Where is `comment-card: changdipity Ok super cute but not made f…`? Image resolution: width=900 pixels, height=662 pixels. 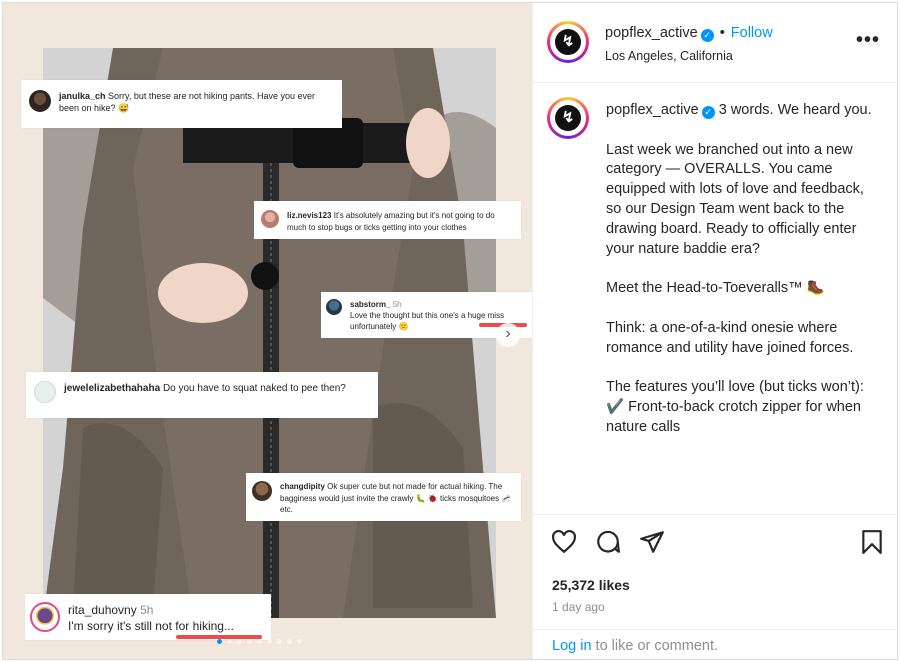 comment-card: changdipity Ok super cute but not made f… is located at coordinates (383, 497).